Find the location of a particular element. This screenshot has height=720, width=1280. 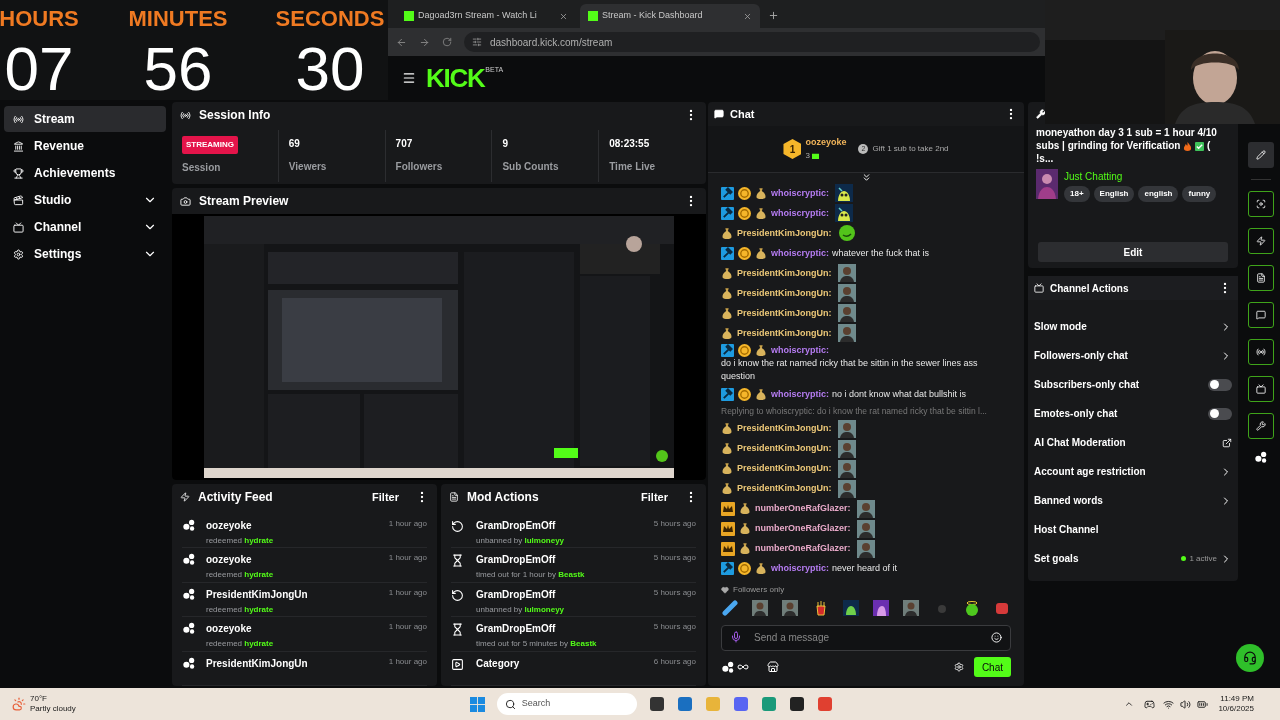

volume-icon is located at coordinates (1186, 704).